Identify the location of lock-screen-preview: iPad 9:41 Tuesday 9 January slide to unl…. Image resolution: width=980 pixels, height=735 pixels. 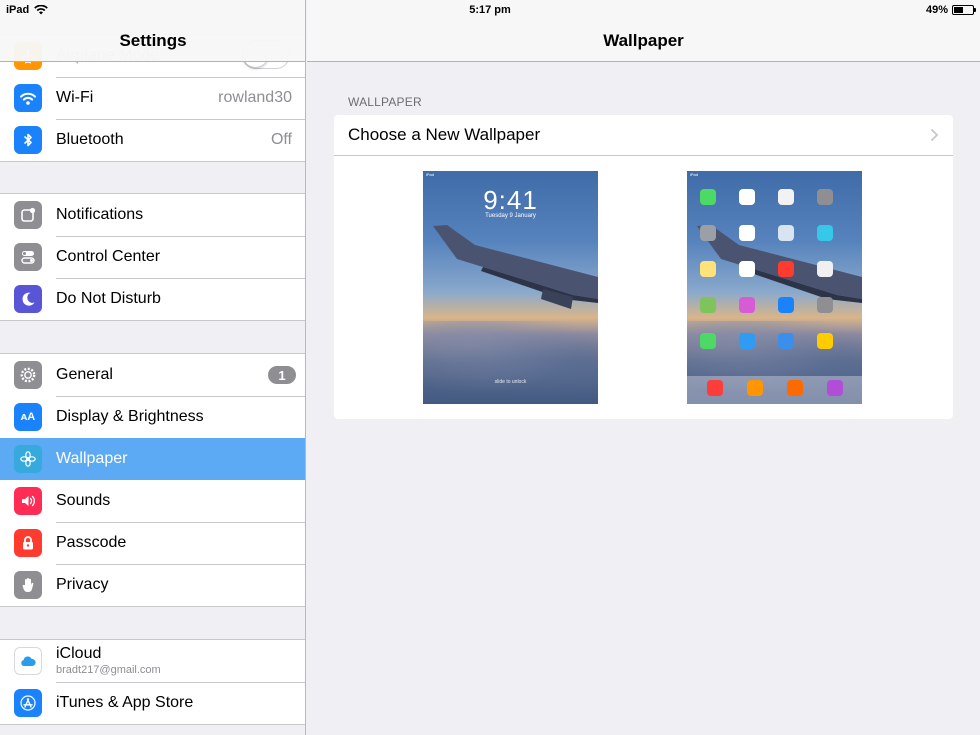
(510, 287).